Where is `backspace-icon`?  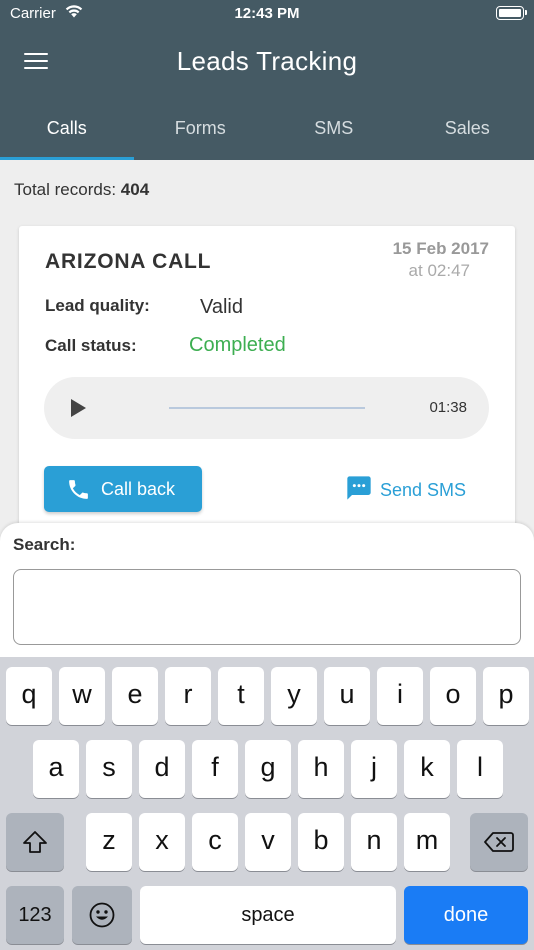
backspace-icon is located at coordinates (499, 842).